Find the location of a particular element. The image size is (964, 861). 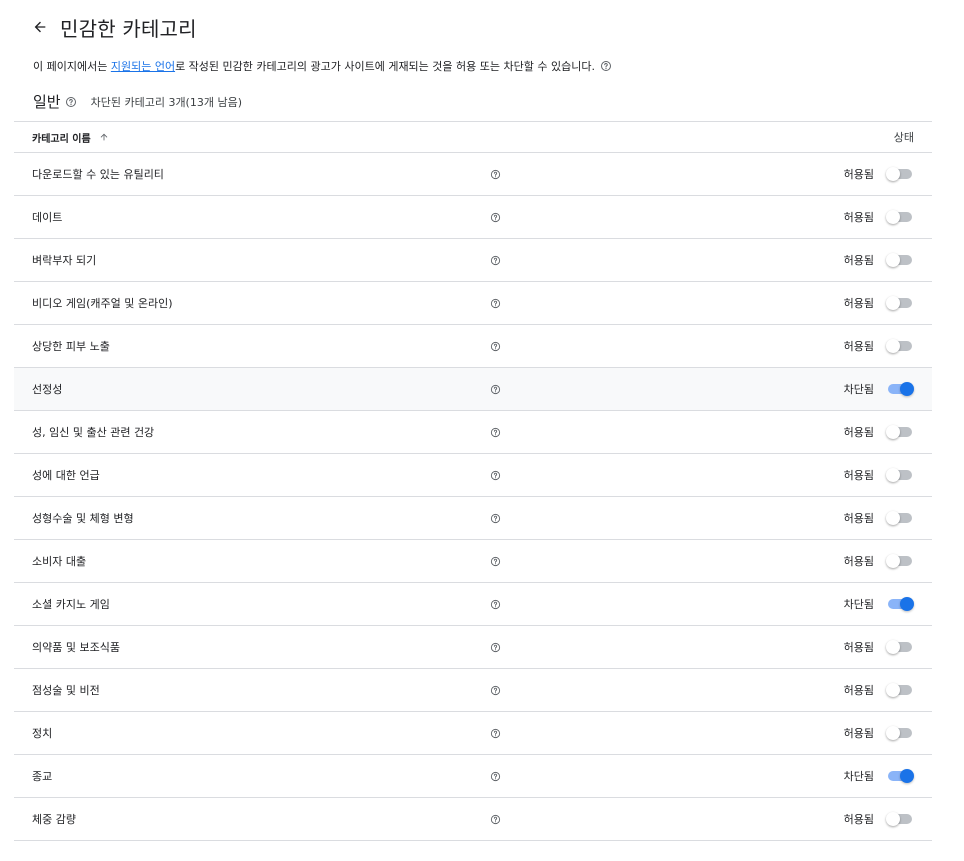

table-row: 성, 임신 및 출산 관련 건강 허용됨 is located at coordinates (473, 432).